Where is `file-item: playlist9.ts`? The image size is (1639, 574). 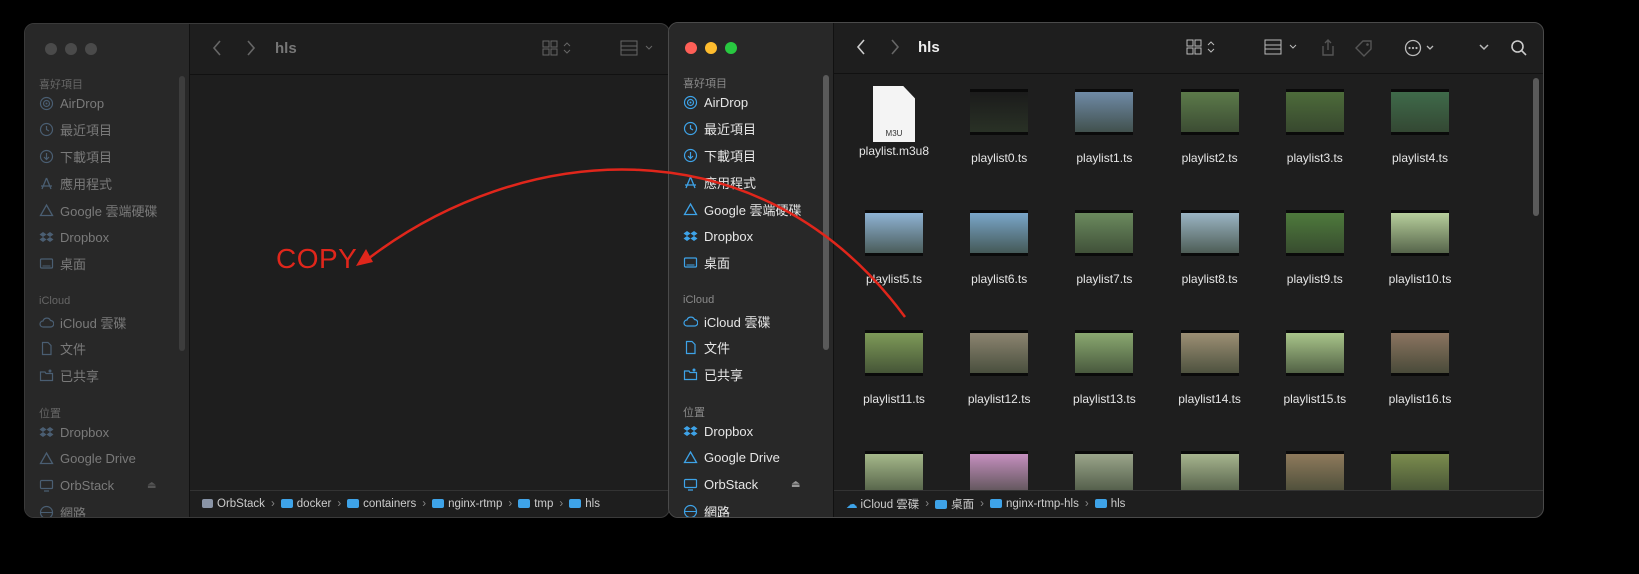
file-item: playlist9.ts is located at coordinates (1315, 247).